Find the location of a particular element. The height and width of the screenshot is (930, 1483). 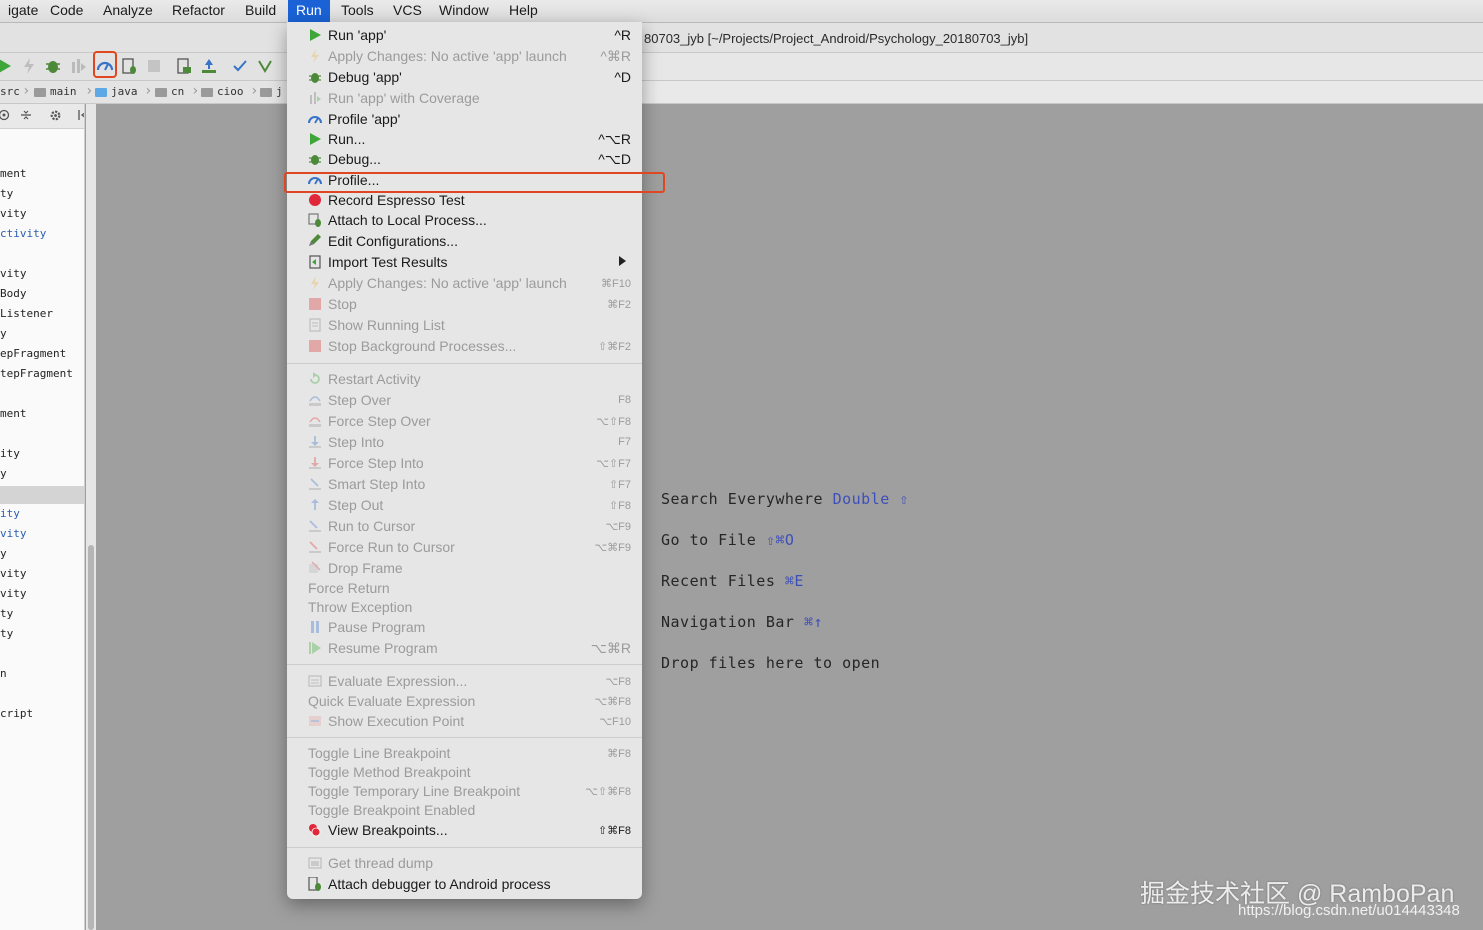

menu-item-force-step-into: Force Step Into ⌥⇧F7 is located at coordinates (464, 463).